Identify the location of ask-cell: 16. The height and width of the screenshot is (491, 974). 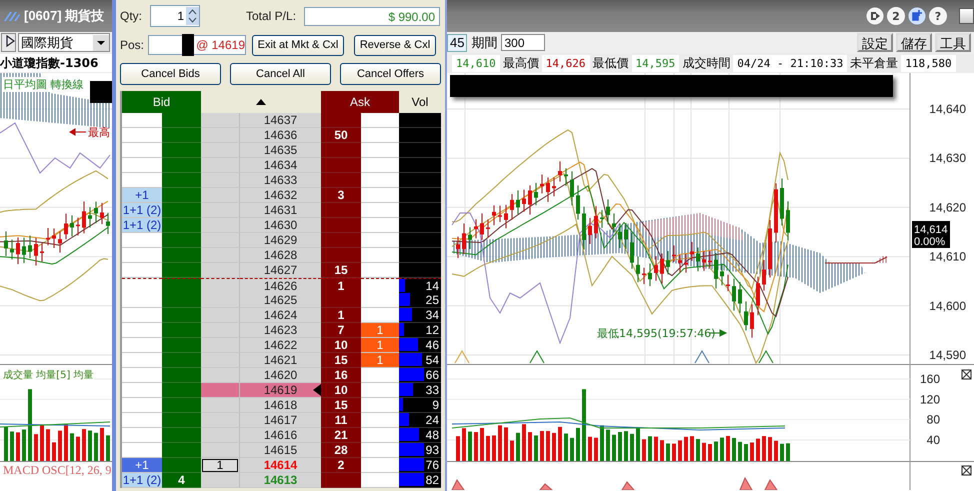
(341, 375).